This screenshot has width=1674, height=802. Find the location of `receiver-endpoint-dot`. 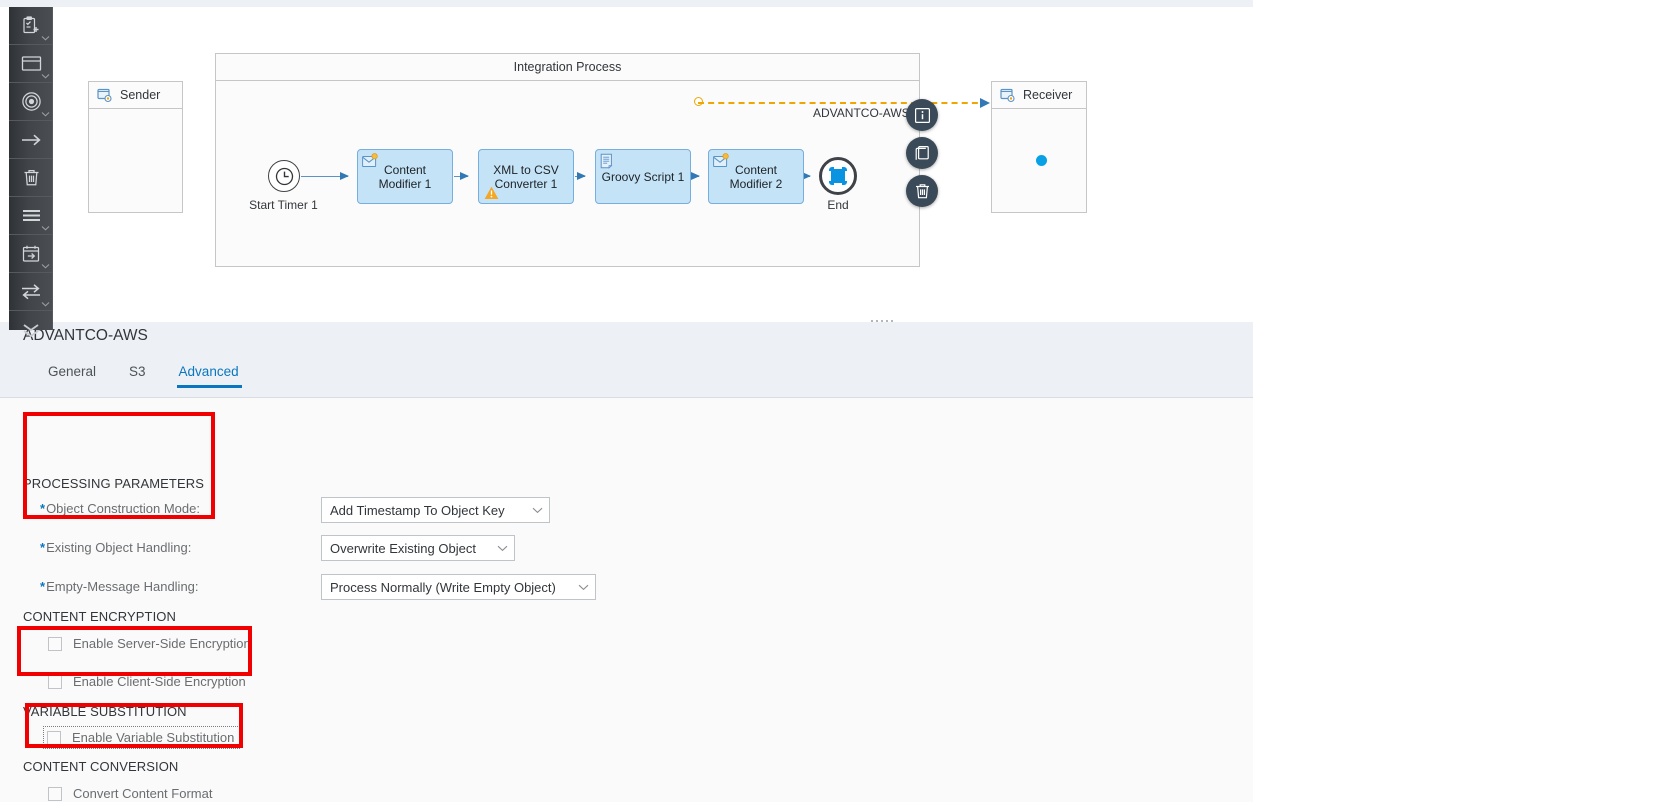

receiver-endpoint-dot is located at coordinates (1041, 160).